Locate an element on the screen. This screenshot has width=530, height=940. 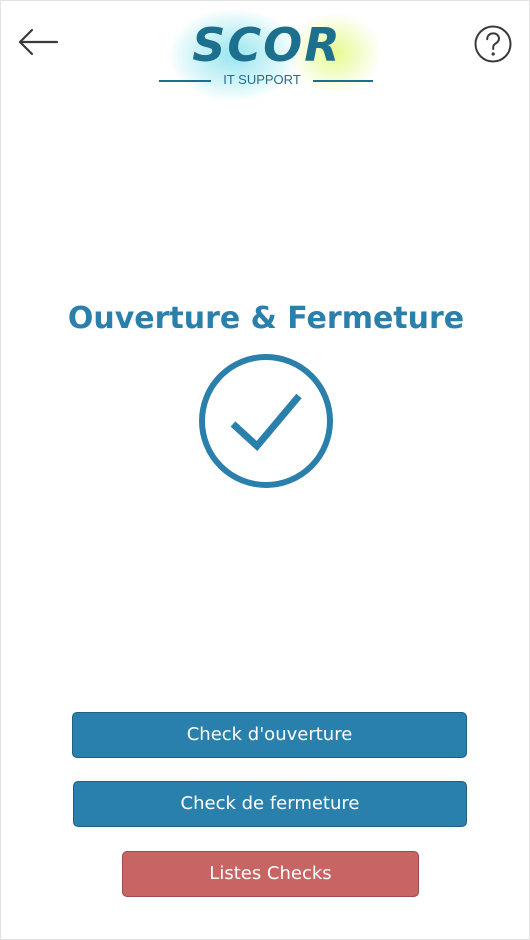
page-title: Ouverture & Fermeture is located at coordinates (266, 318).